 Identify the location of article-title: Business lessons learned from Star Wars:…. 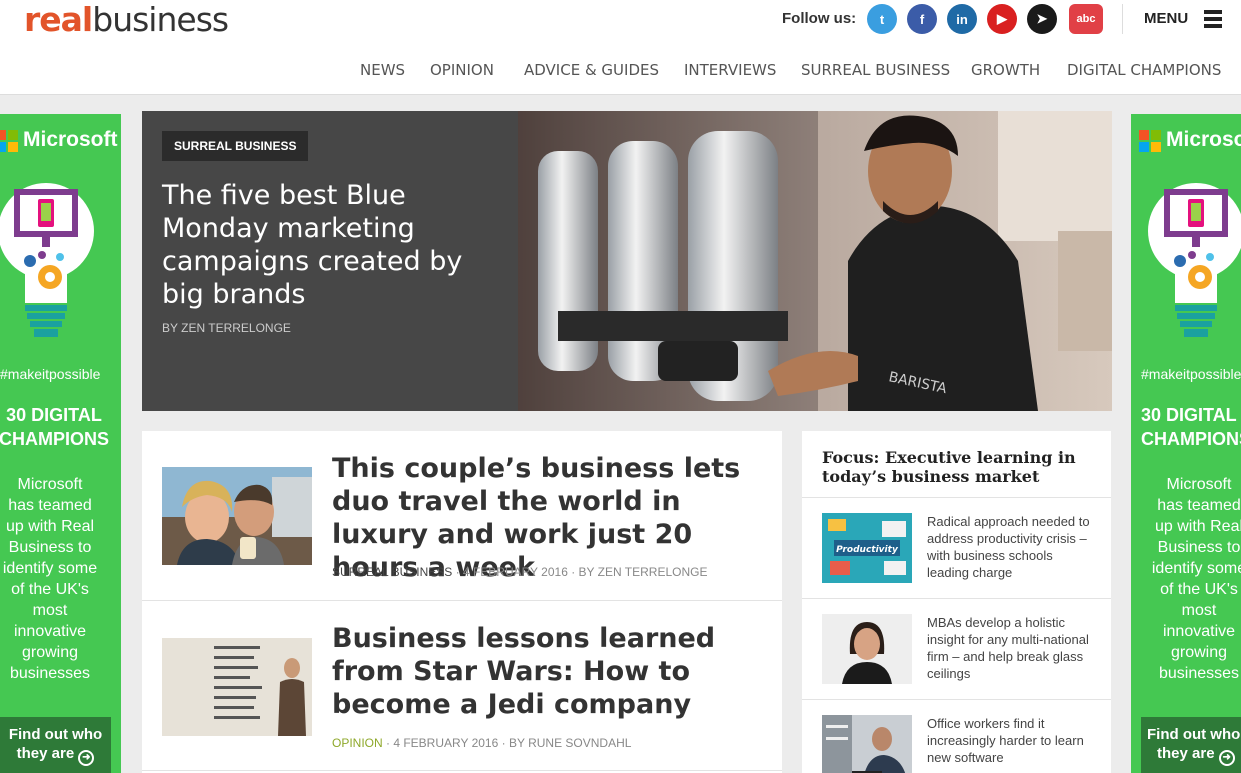
(552, 671).